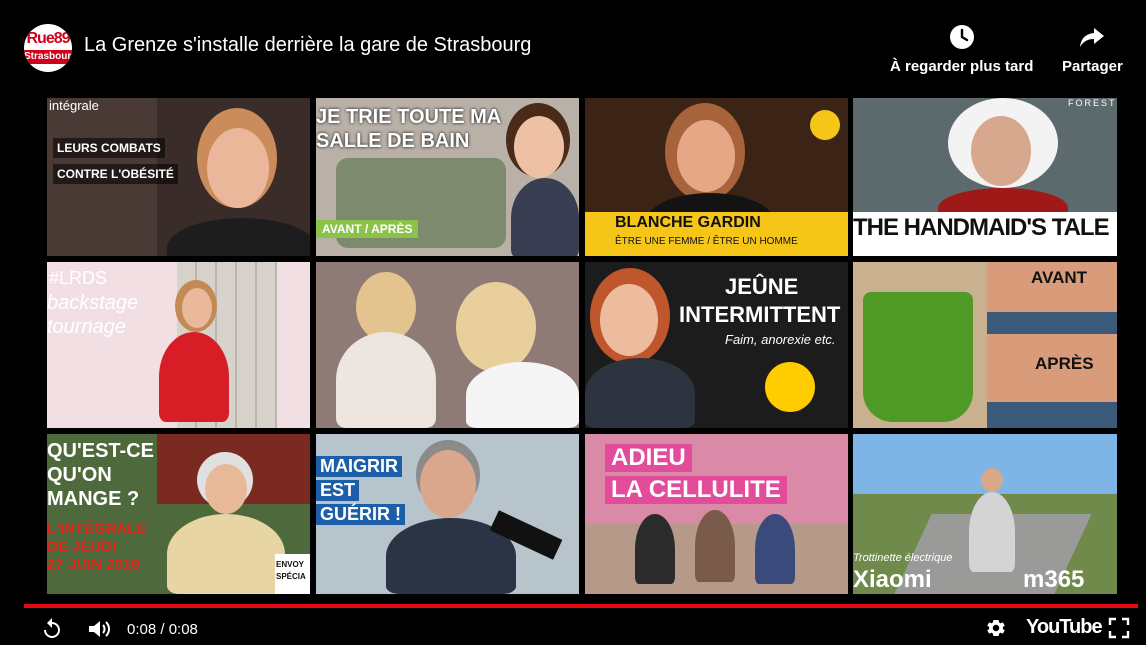  Describe the element at coordinates (918, 357) in the screenshot. I see `juice-glass` at that location.